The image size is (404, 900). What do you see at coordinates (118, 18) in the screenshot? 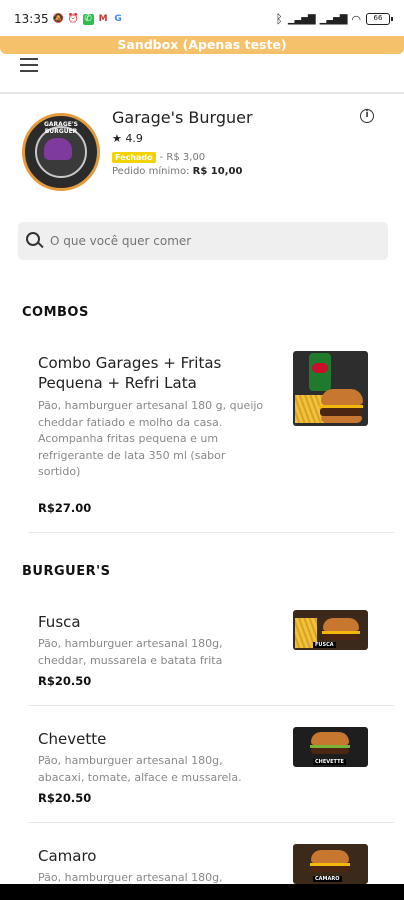
I see `google-icon: G` at bounding box center [118, 18].